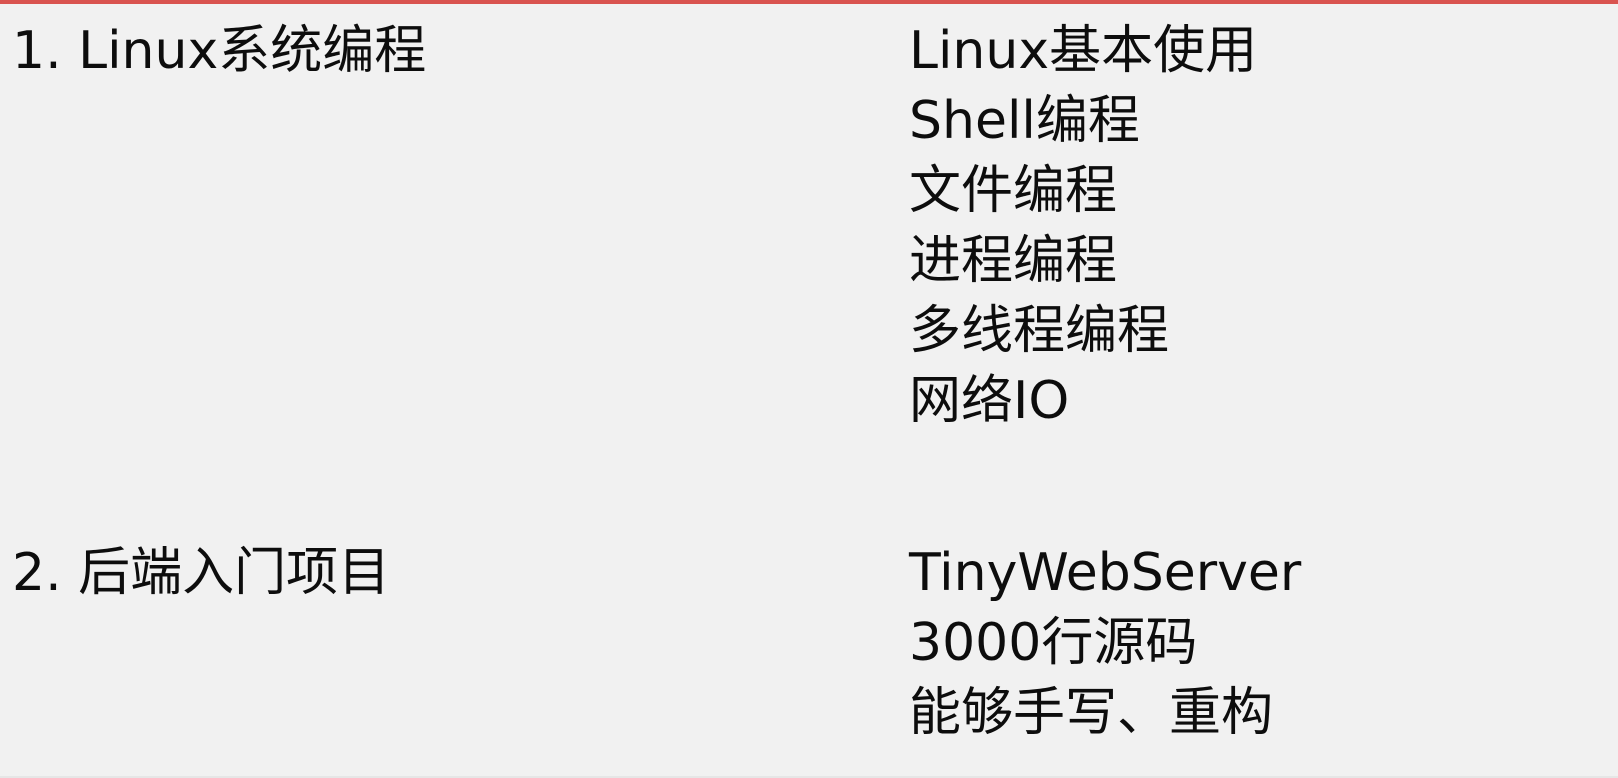 This screenshot has width=1618, height=778. Describe the element at coordinates (1013, 261) in the screenshot. I see `topic-item: 进程编程` at that location.